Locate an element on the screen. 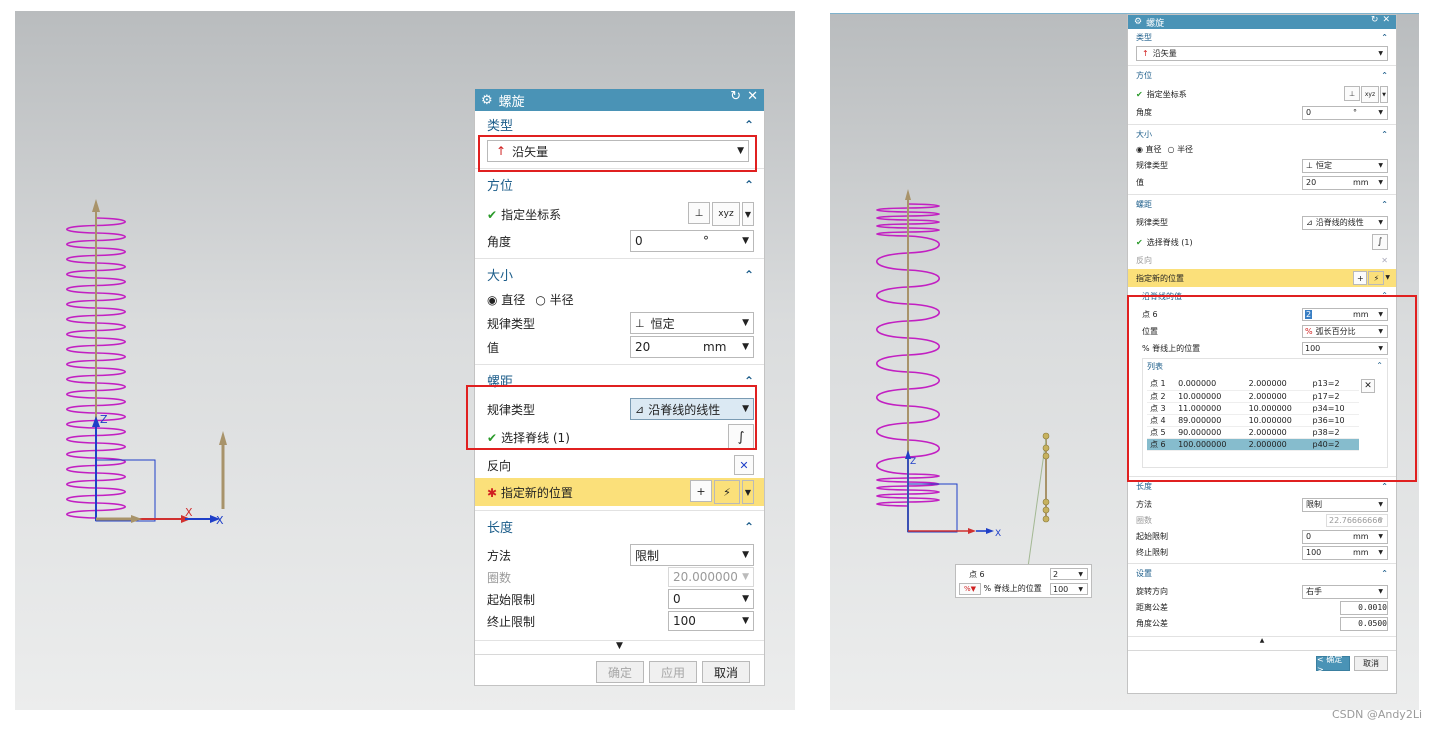  section-title: 设置 is located at coordinates (1144, 573).